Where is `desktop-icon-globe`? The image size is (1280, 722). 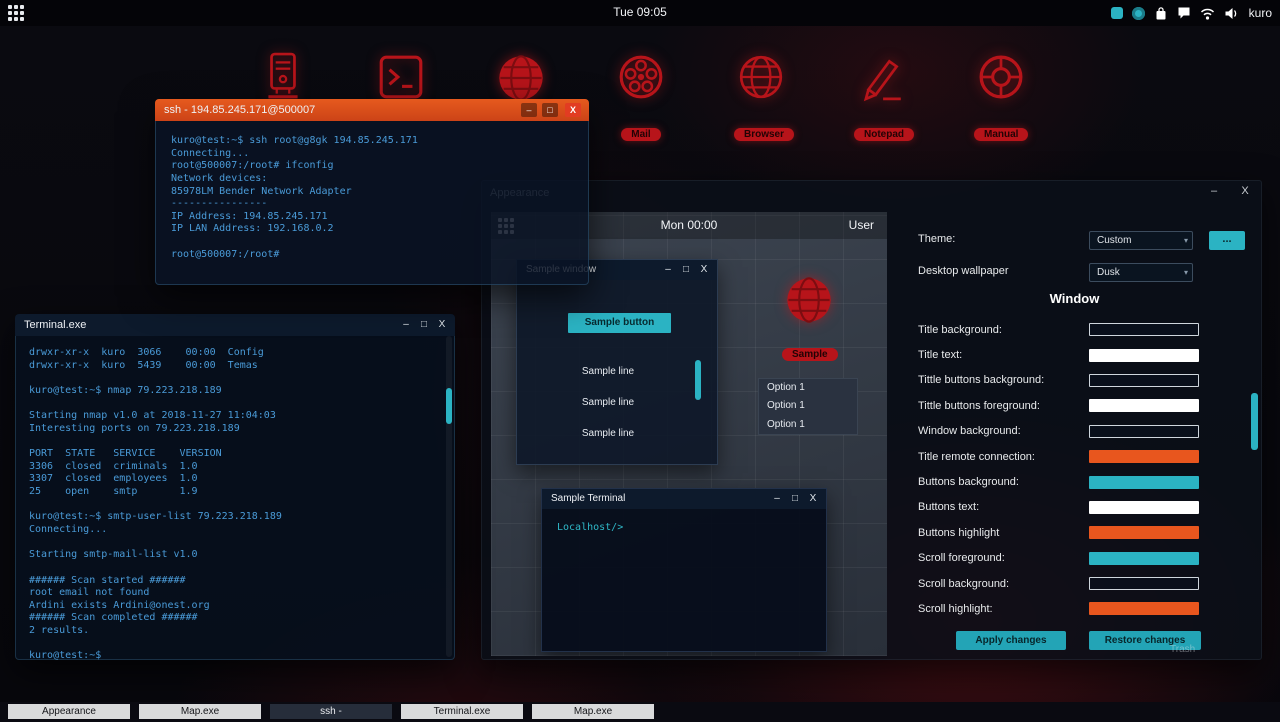
desktop-icon-globe is located at coordinates (521, 78).